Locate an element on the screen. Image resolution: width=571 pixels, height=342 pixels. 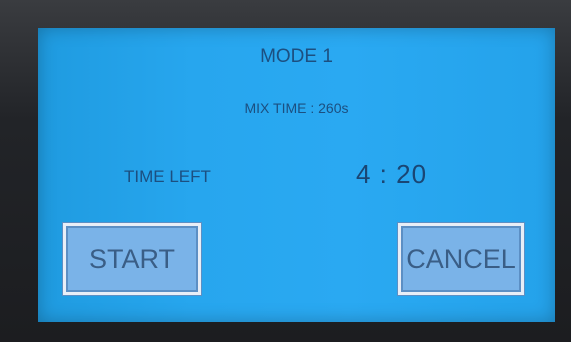
countdown-value: 4 : 20 is located at coordinates (392, 174).